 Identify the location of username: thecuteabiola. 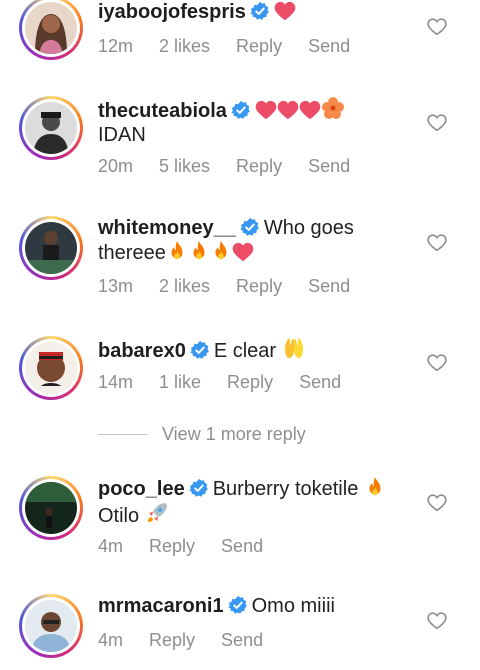
(162, 111).